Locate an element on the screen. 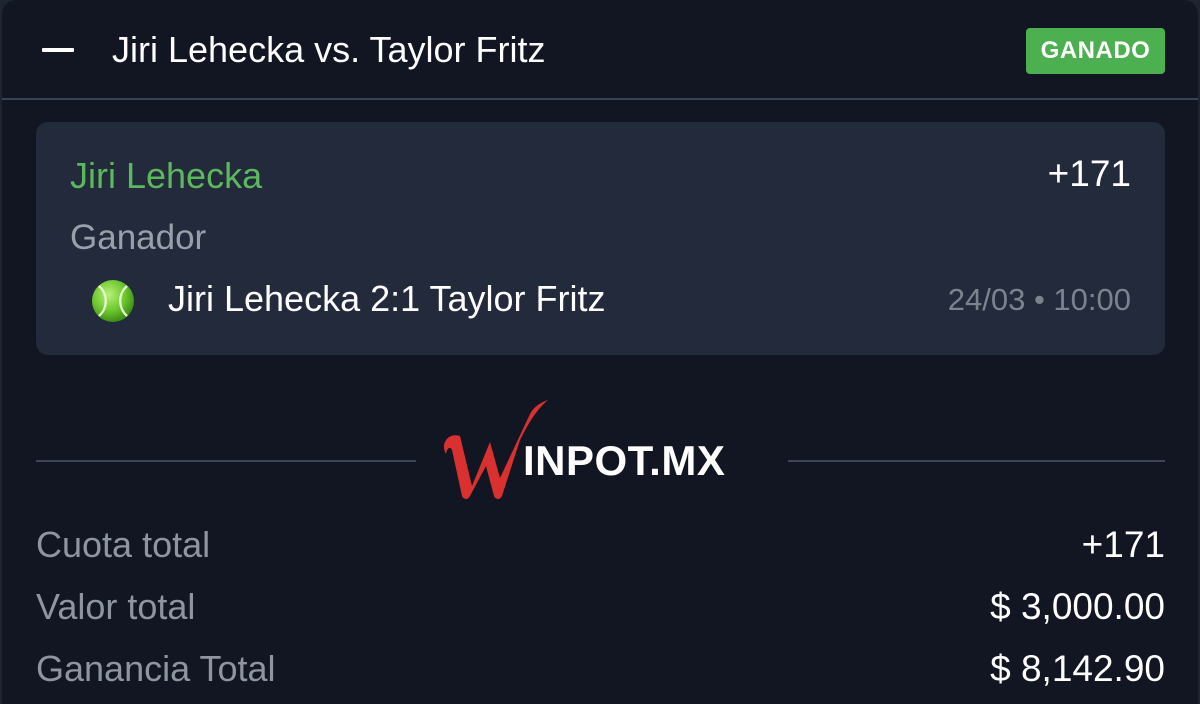 The image size is (1200, 704). winpot-logo: INPOT.MX is located at coordinates (603, 451).